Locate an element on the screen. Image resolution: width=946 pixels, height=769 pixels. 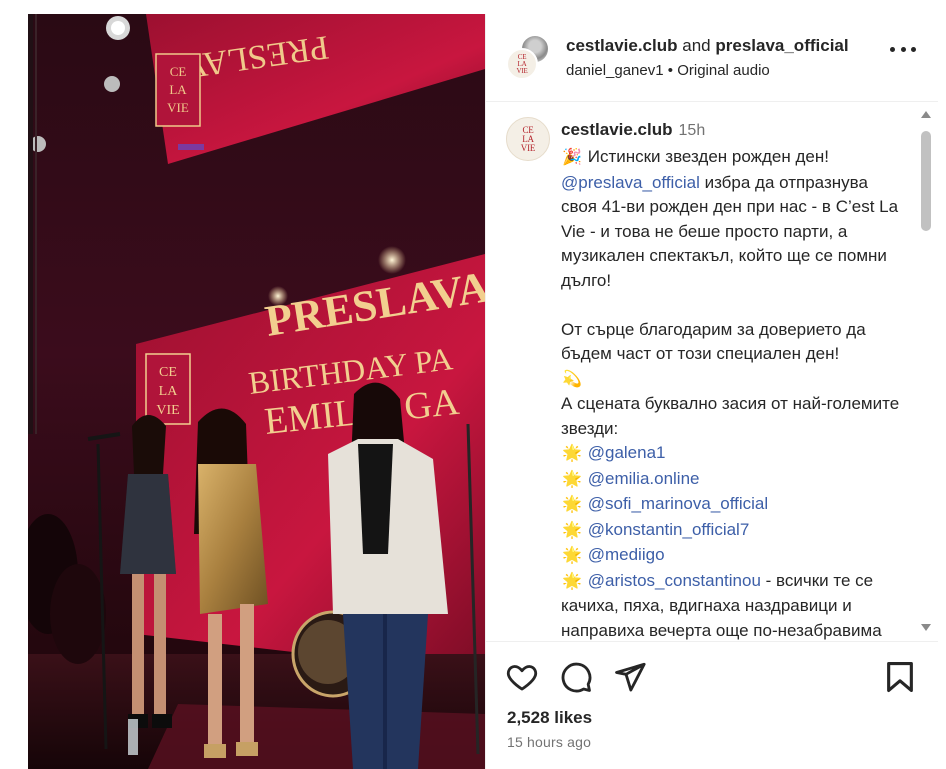
caption-scrollbar is located at coordinates (926, 371).